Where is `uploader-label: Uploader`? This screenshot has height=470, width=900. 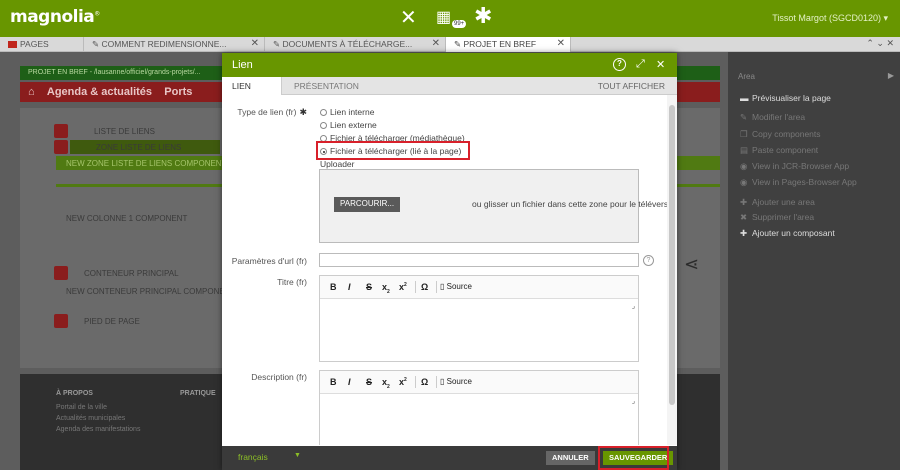 uploader-label: Uploader is located at coordinates (337, 164).